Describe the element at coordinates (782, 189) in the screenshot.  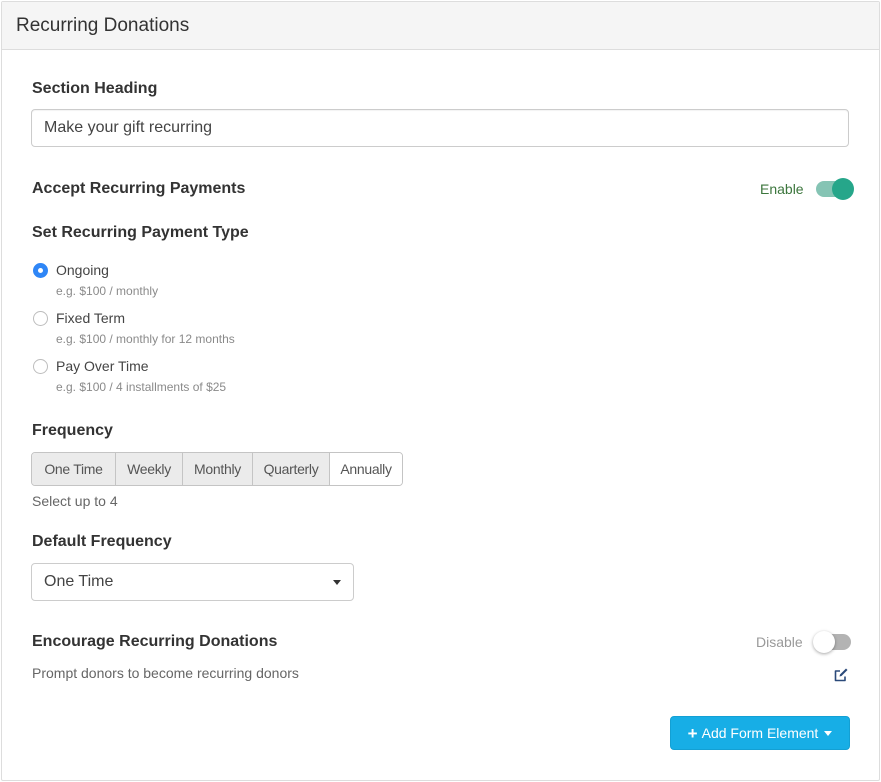
I see `enable-label: Enable` at that location.